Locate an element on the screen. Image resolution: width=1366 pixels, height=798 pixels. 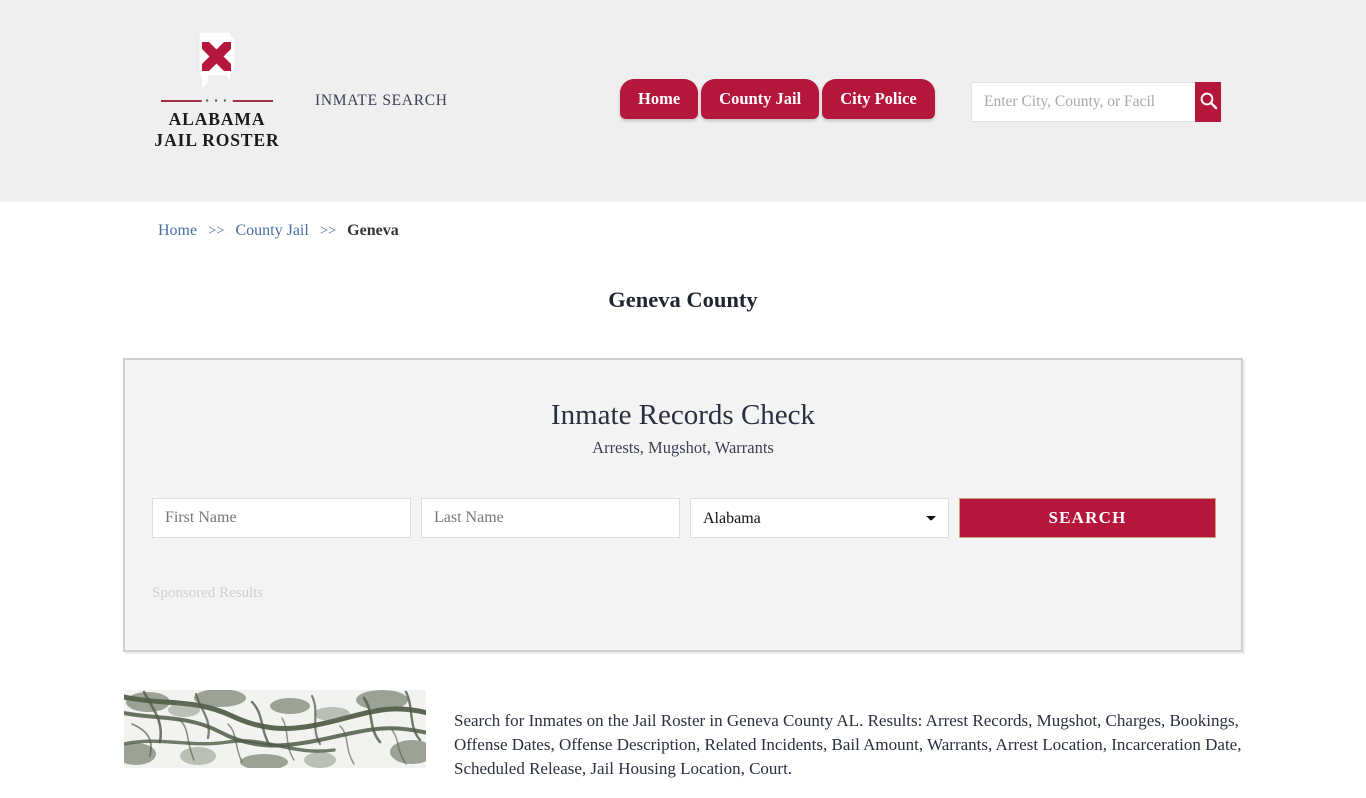
logo-text-line1: ALABAMA is located at coordinates (217, 119).